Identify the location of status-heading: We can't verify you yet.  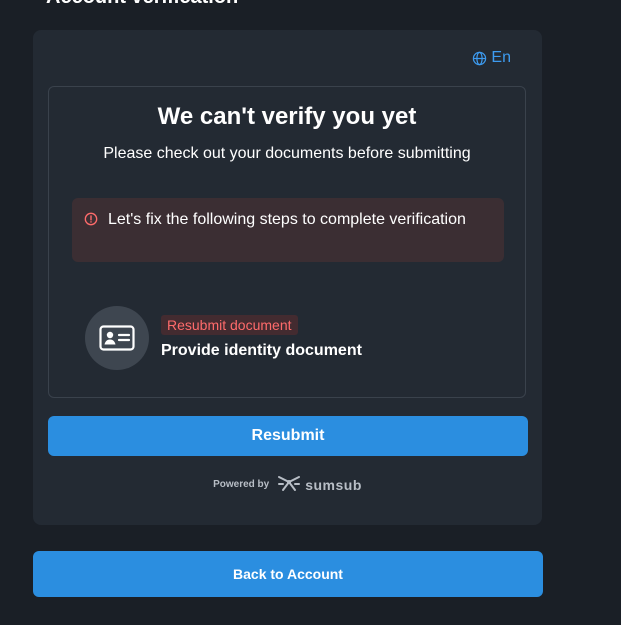
(287, 116).